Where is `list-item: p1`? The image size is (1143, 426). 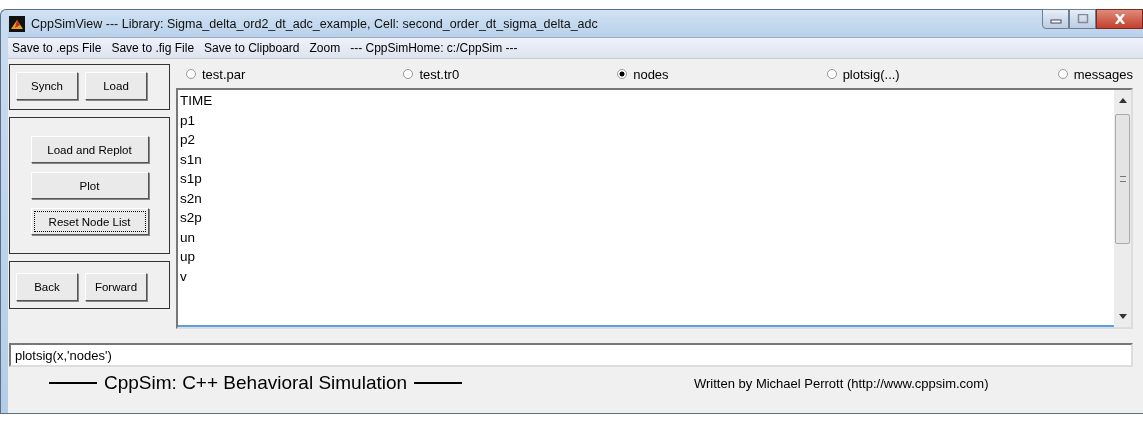
list-item: p1 is located at coordinates (646, 120).